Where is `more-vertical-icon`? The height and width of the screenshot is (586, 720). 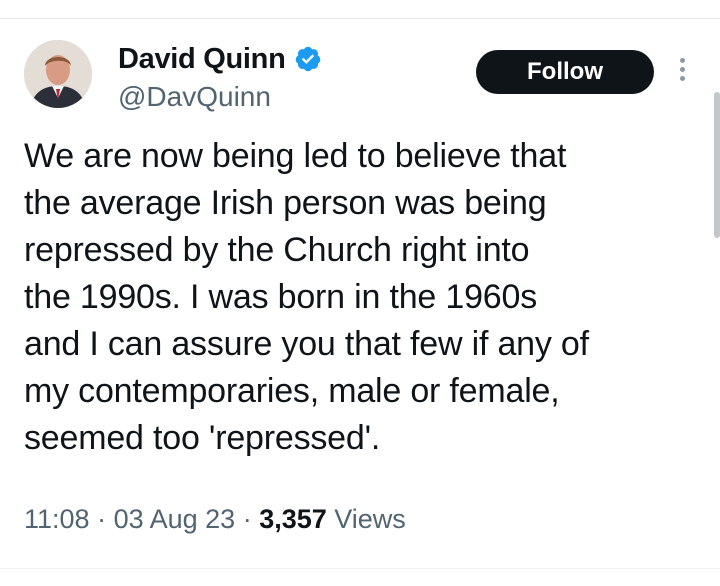
more-vertical-icon is located at coordinates (682, 74).